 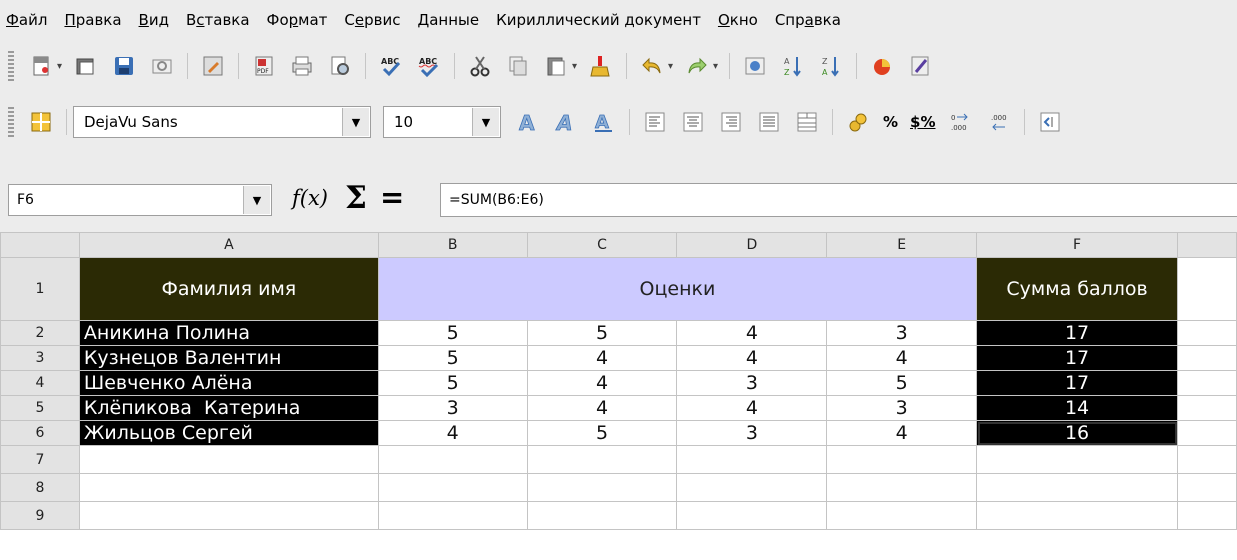 What do you see at coordinates (442, 122) in the screenshot?
I see `font-size-box: 10 ▼` at bounding box center [442, 122].